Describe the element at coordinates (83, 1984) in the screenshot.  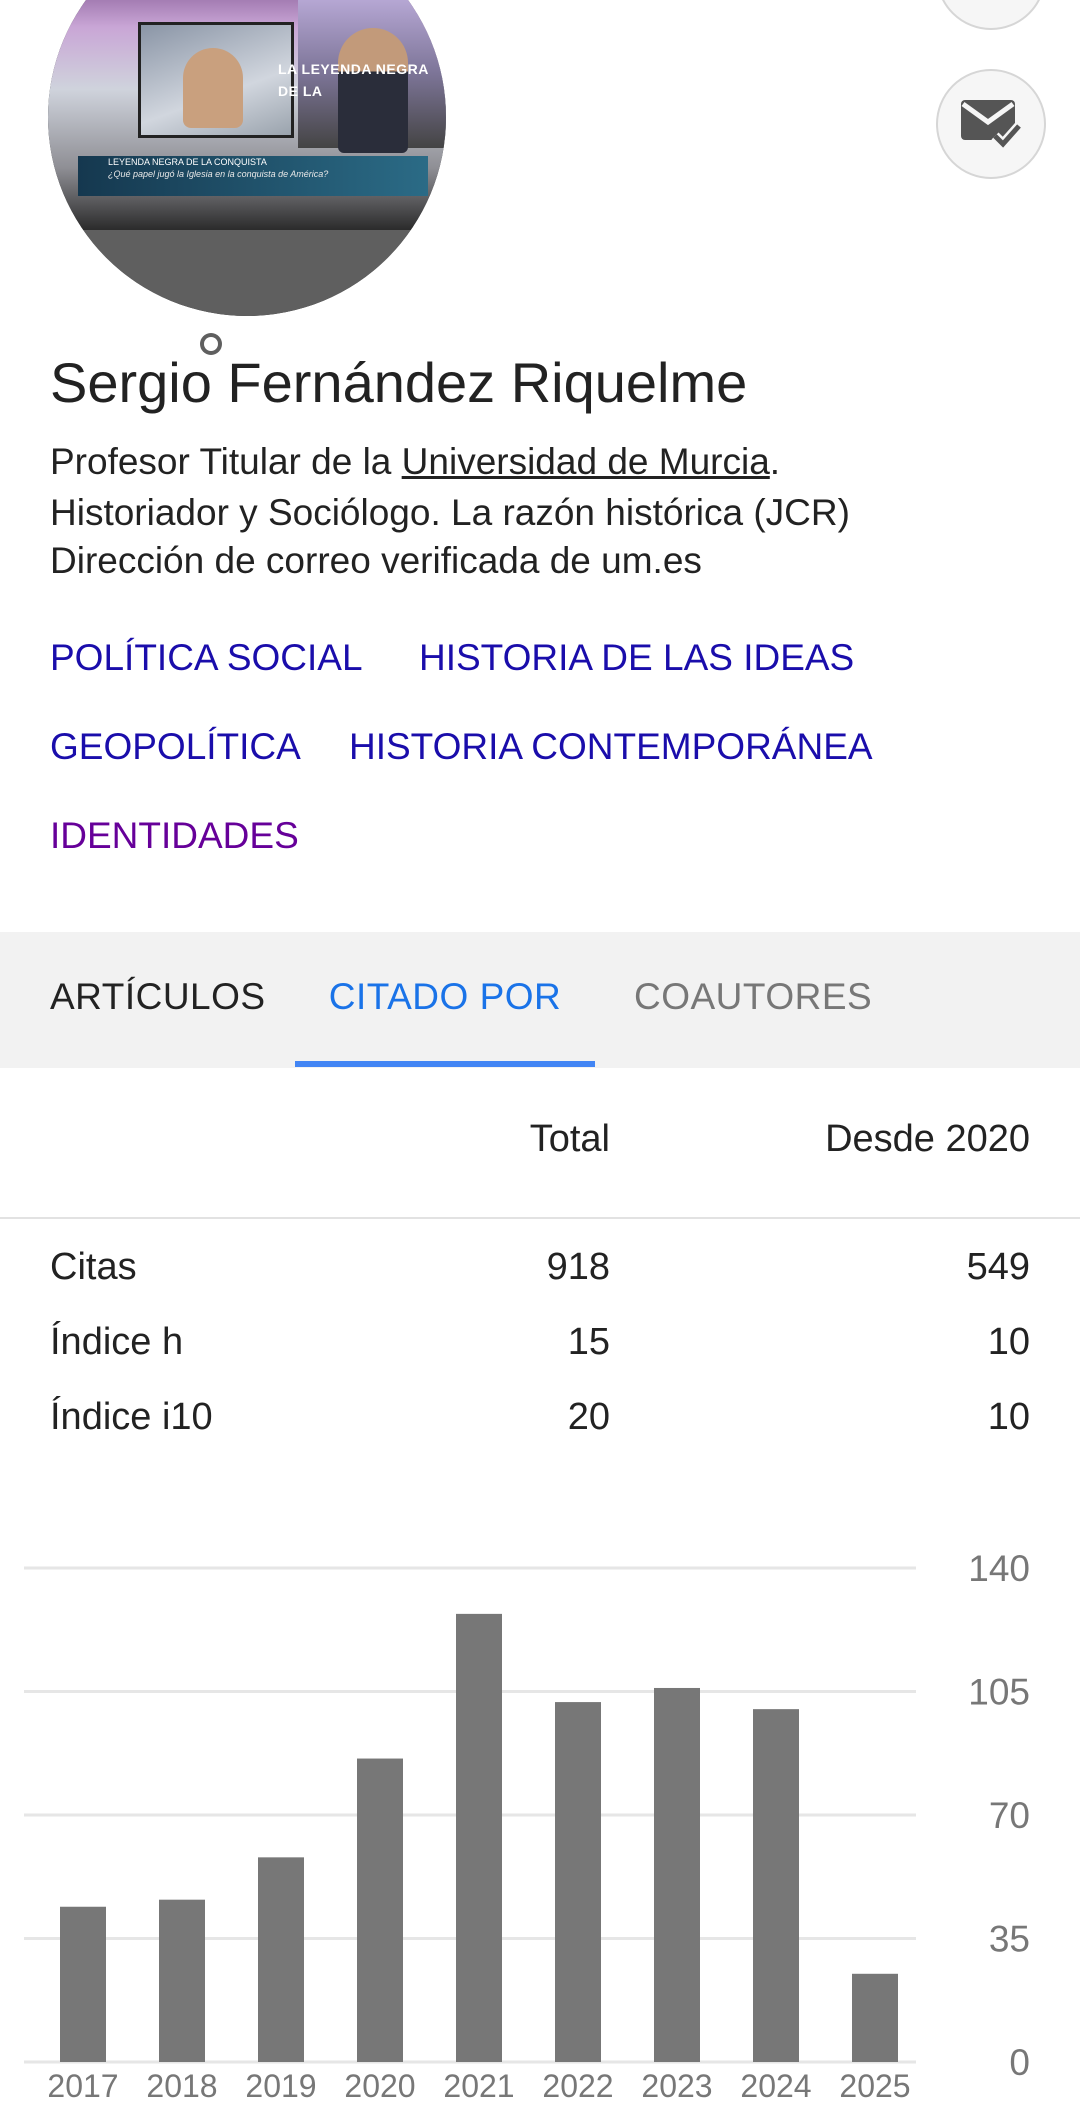
I see `bar-2017` at that location.